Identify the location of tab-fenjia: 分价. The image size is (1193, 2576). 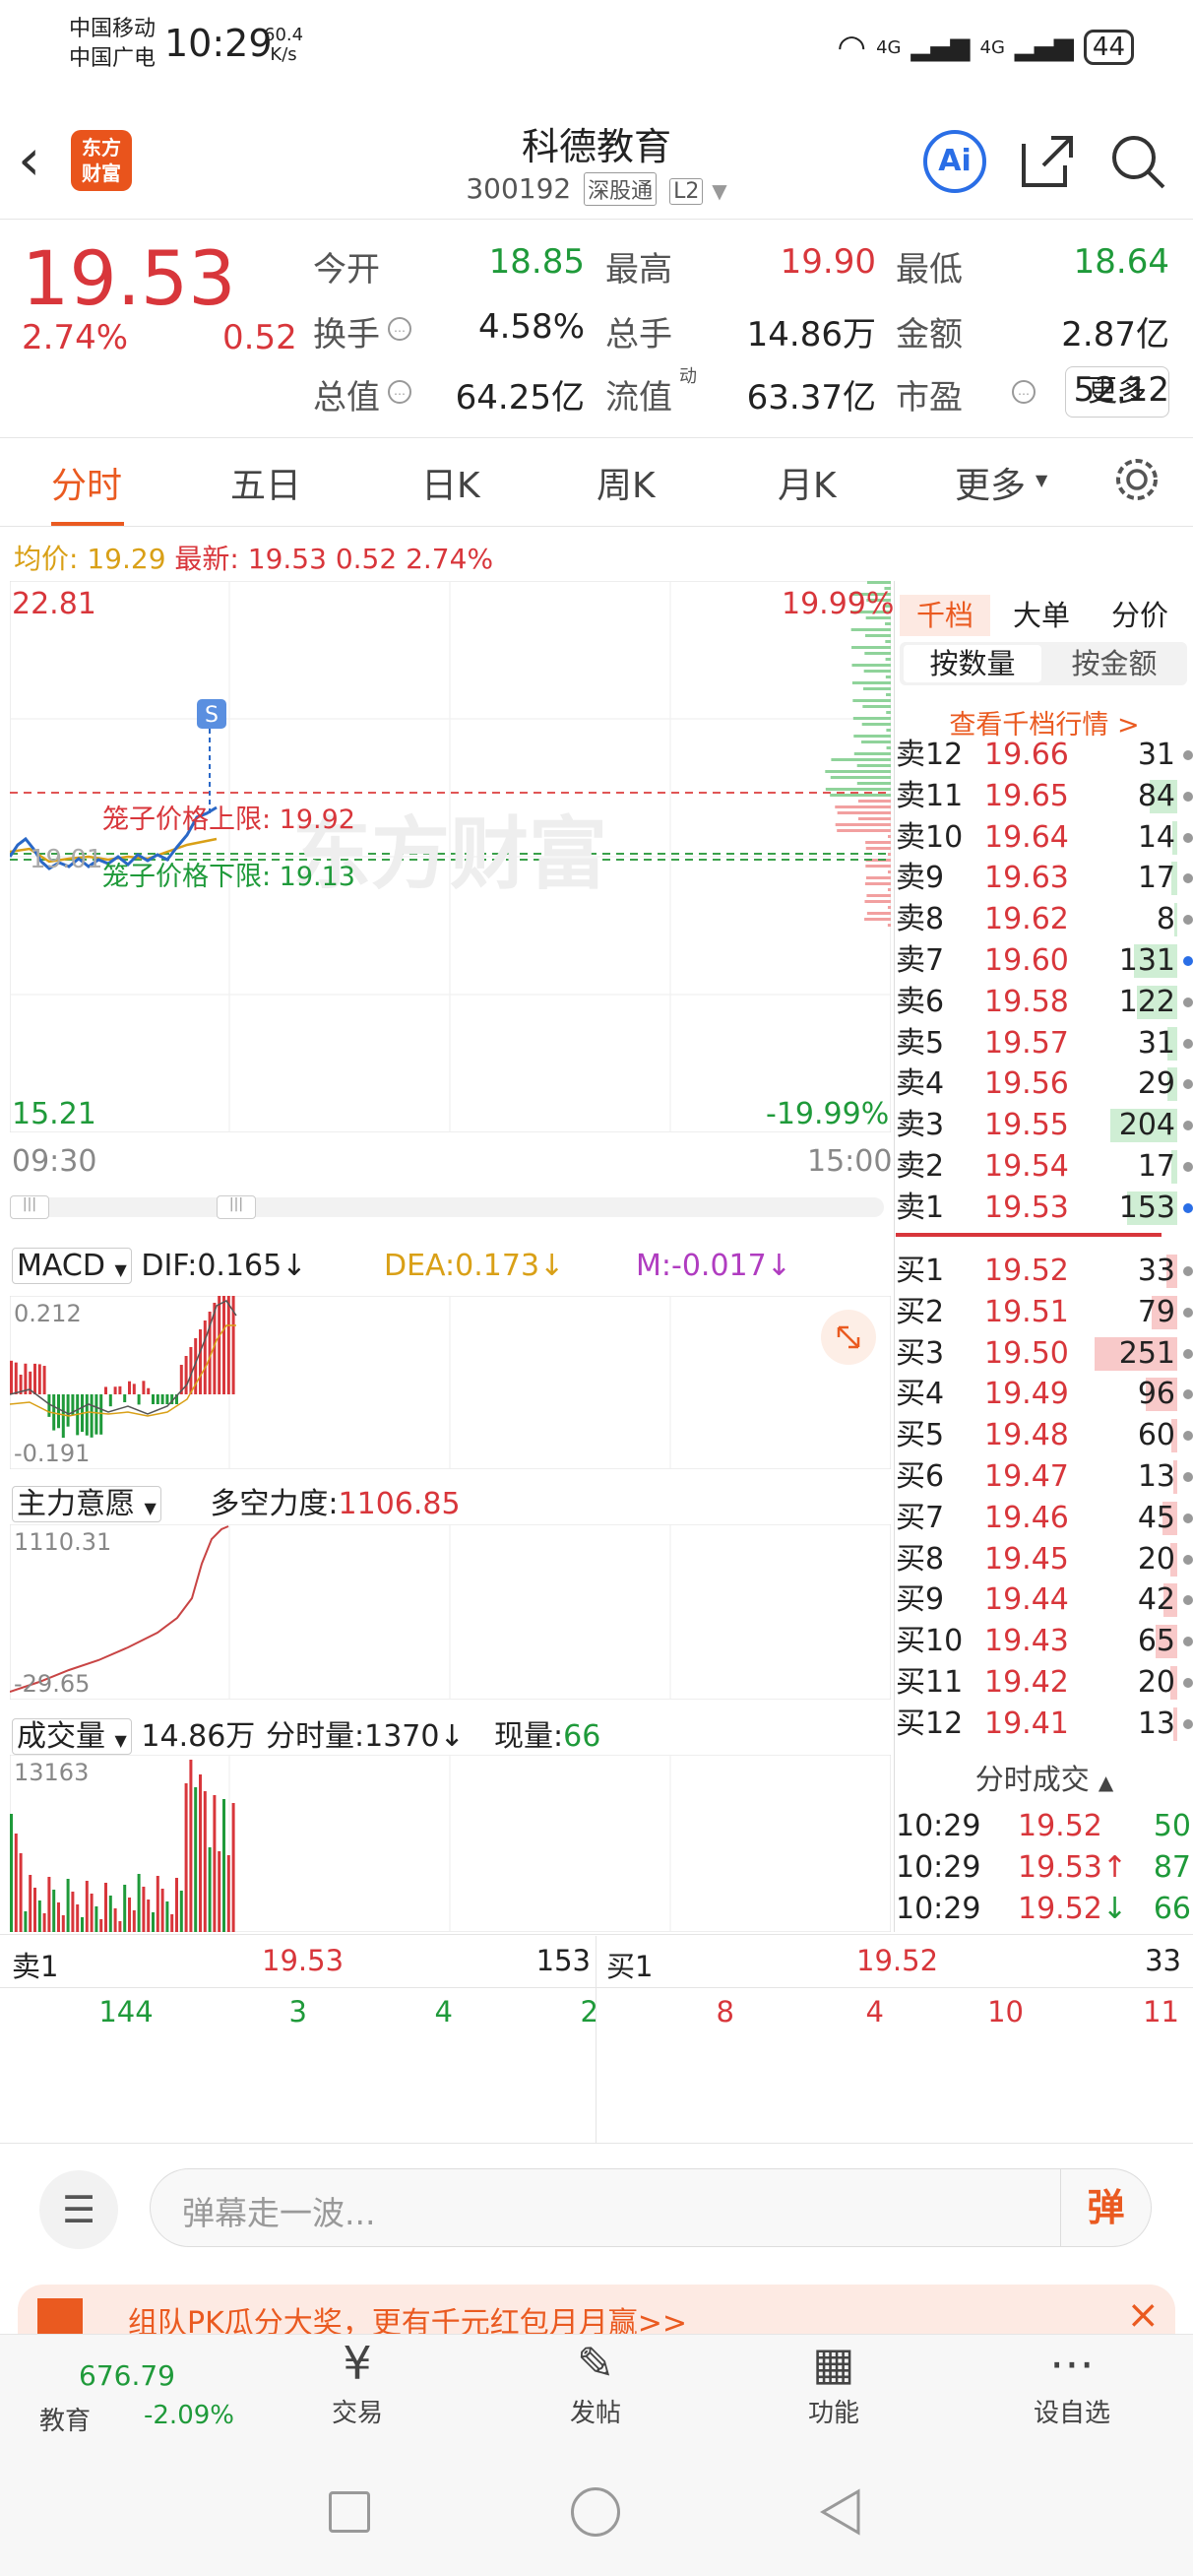
(1140, 615).